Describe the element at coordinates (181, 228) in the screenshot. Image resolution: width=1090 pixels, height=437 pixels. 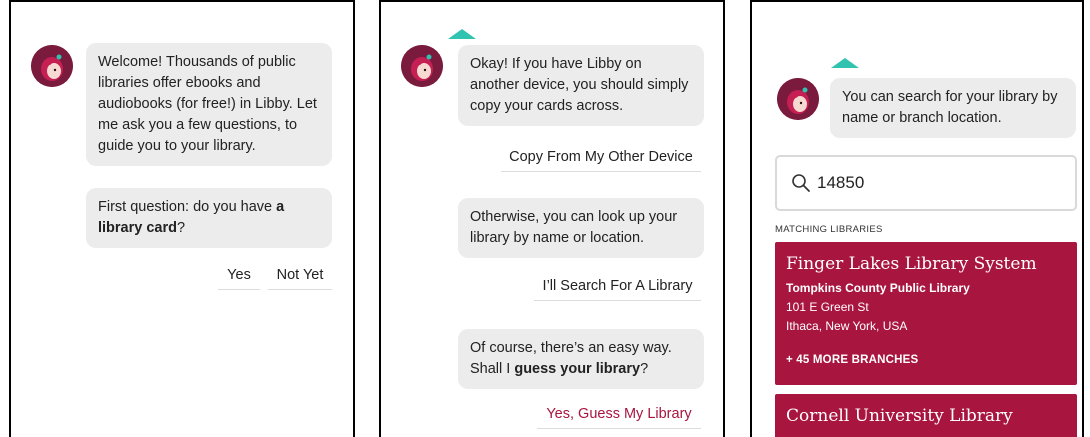
I see `question-suffix: ?` at that location.